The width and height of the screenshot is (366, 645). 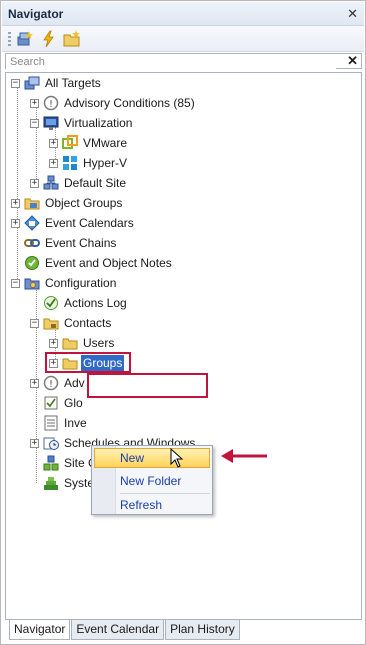 What do you see at coordinates (95, 303) in the screenshot?
I see `tree-node-label: Actions Log` at bounding box center [95, 303].